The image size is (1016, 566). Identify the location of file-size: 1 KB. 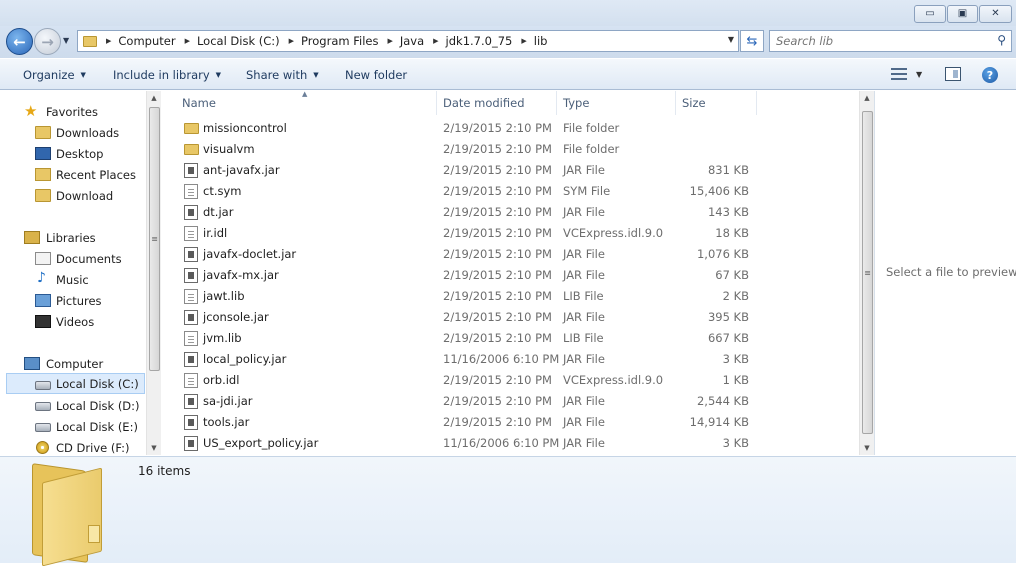
(735, 380).